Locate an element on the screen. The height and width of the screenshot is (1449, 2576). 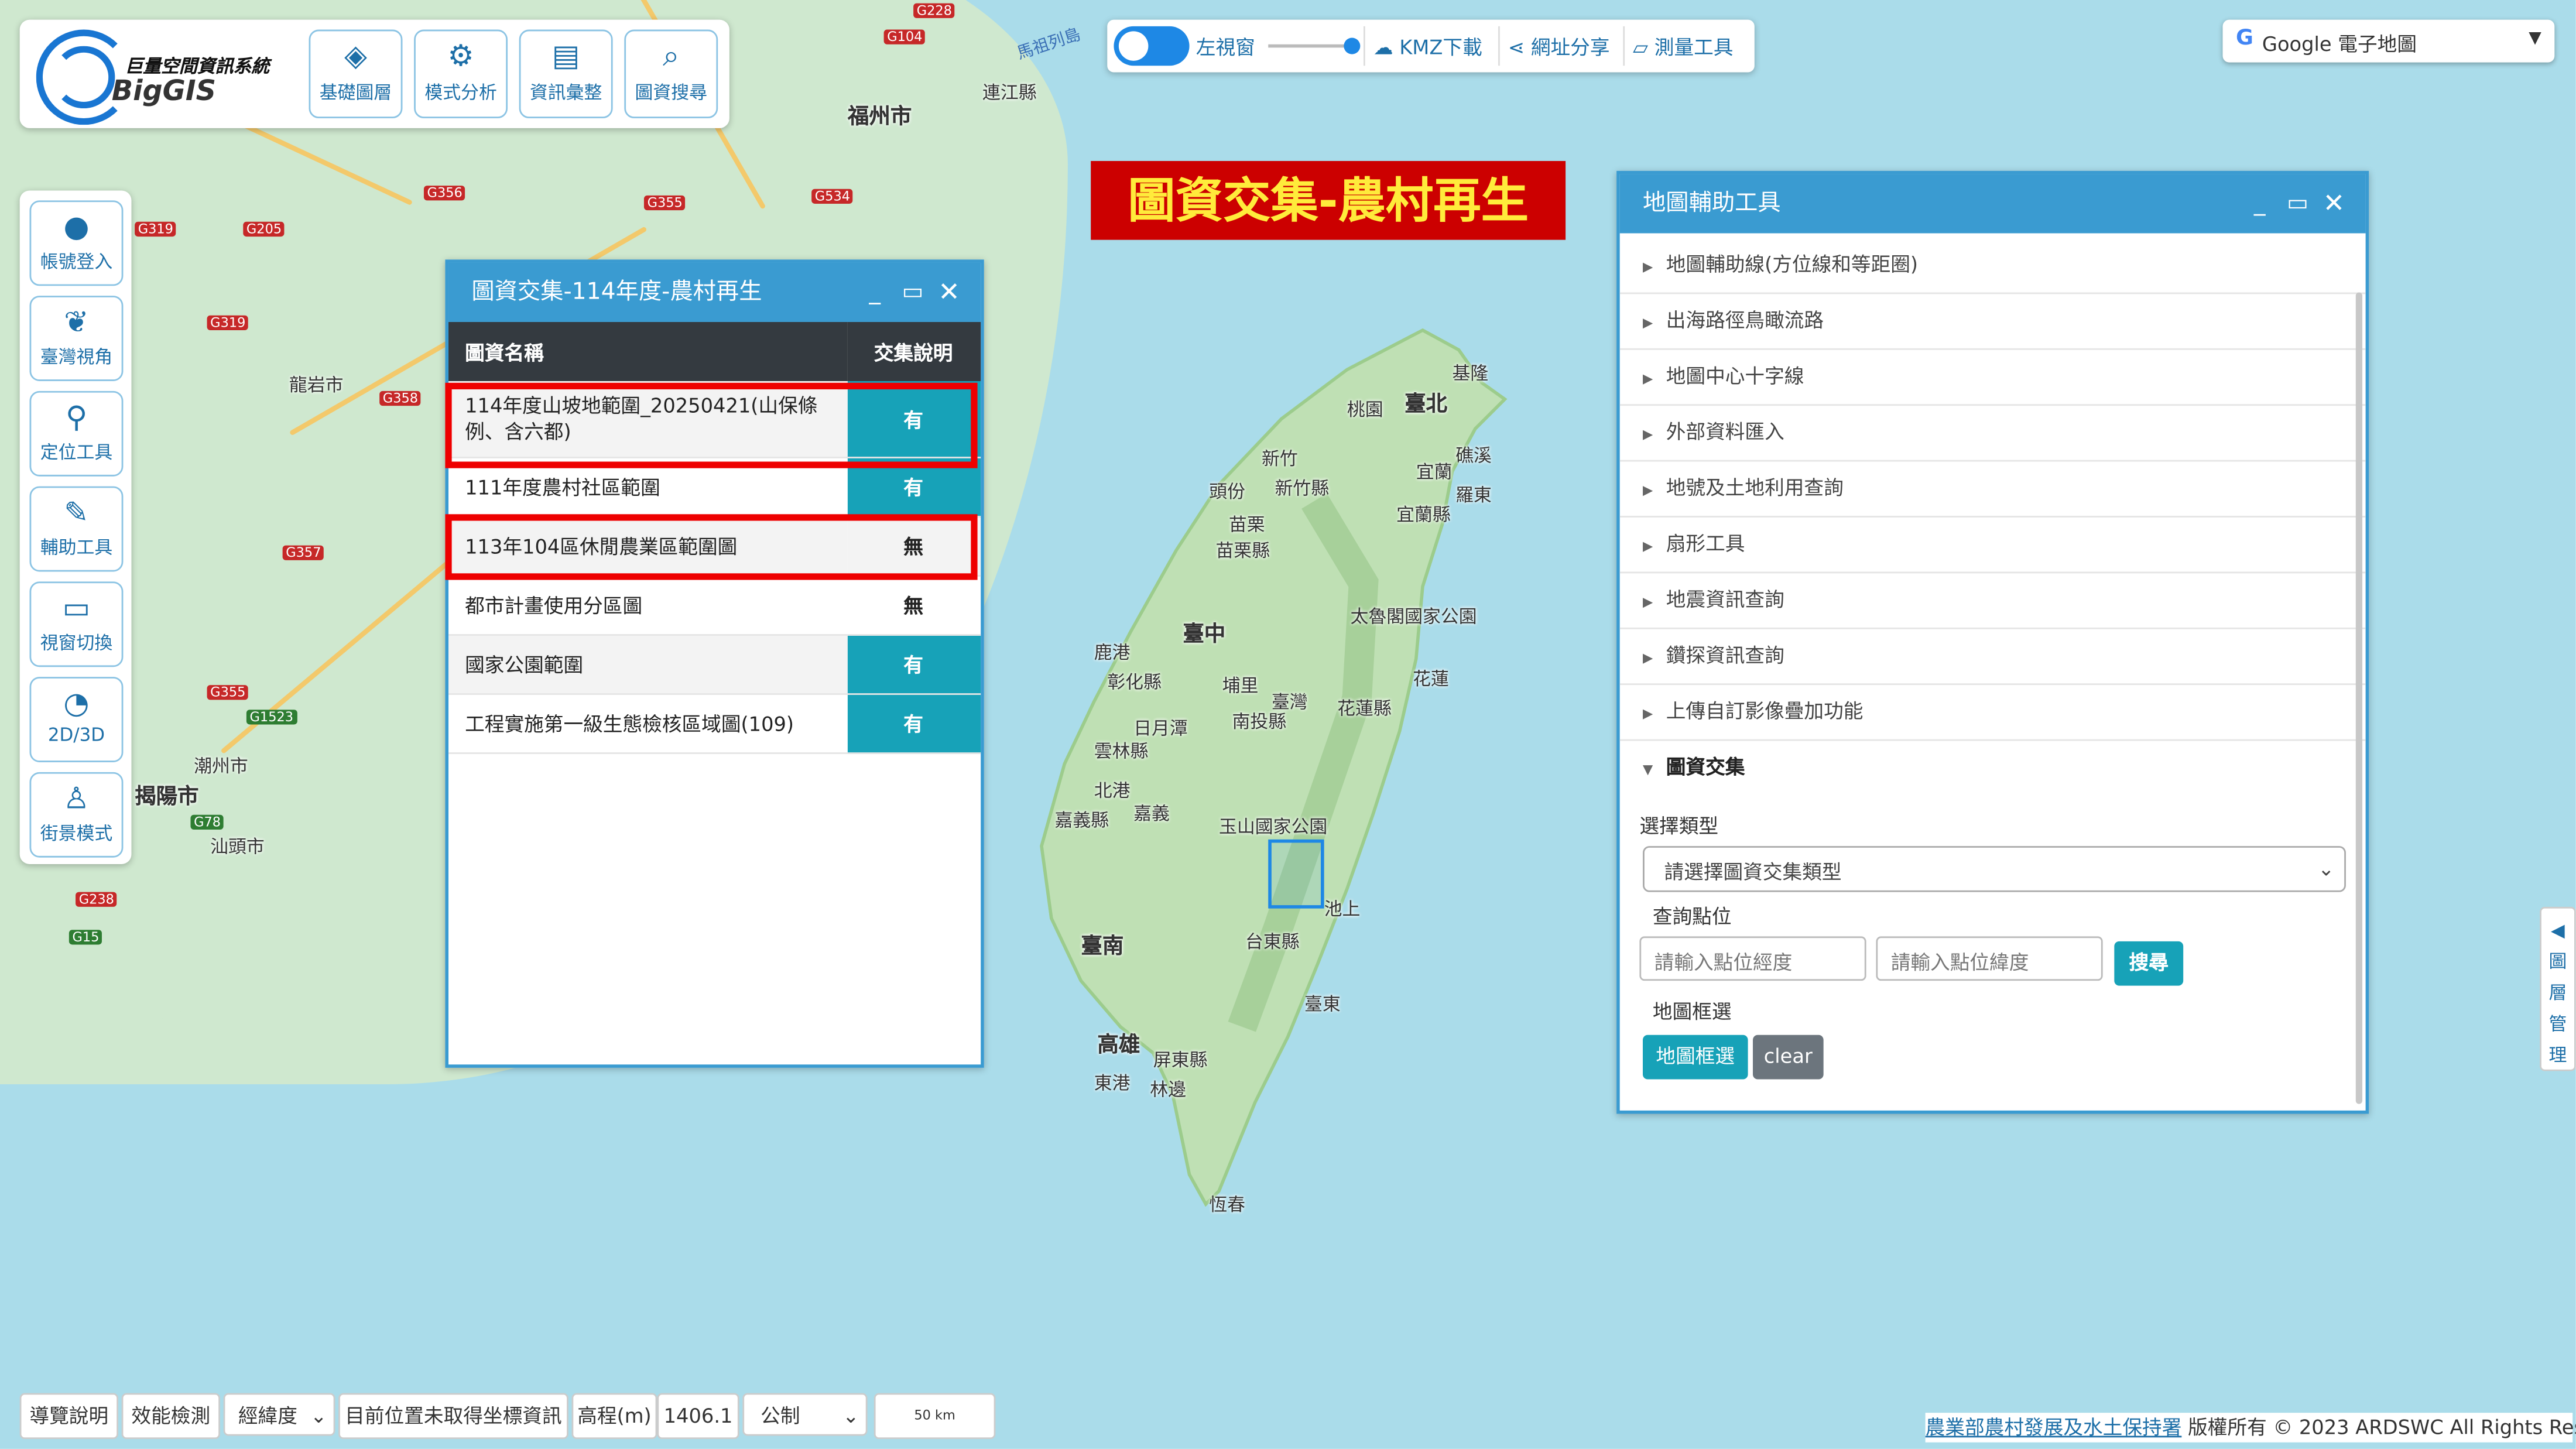
search-button: 搜尋 is located at coordinates (2149, 963).